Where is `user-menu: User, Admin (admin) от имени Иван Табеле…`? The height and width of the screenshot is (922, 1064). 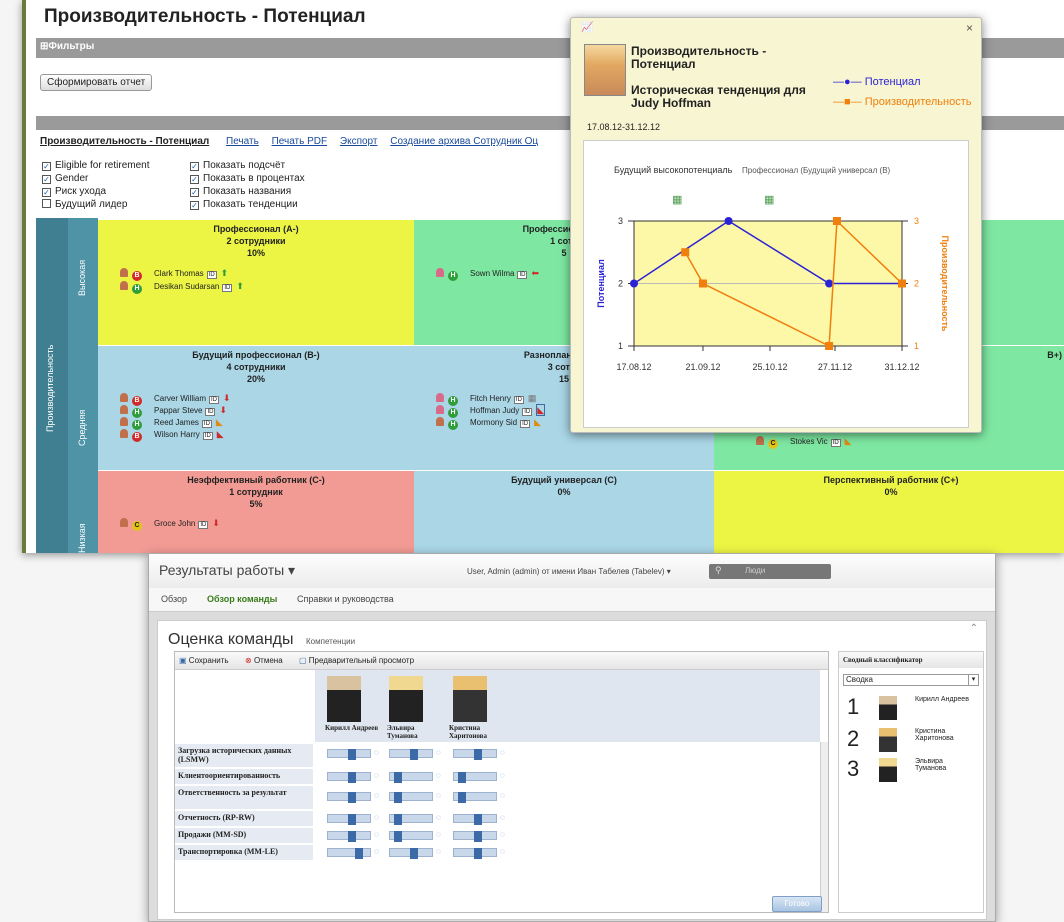 user-menu: User, Admin (admin) от имени Иван Табеле… is located at coordinates (569, 571).